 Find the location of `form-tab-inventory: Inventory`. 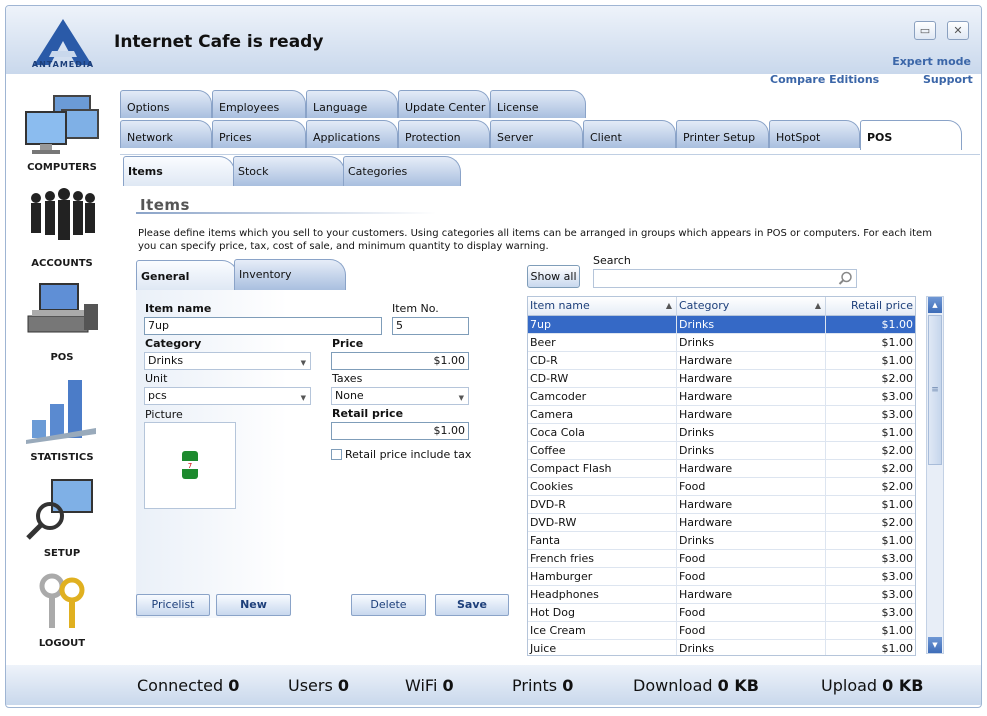

form-tab-inventory: Inventory is located at coordinates (290, 274).